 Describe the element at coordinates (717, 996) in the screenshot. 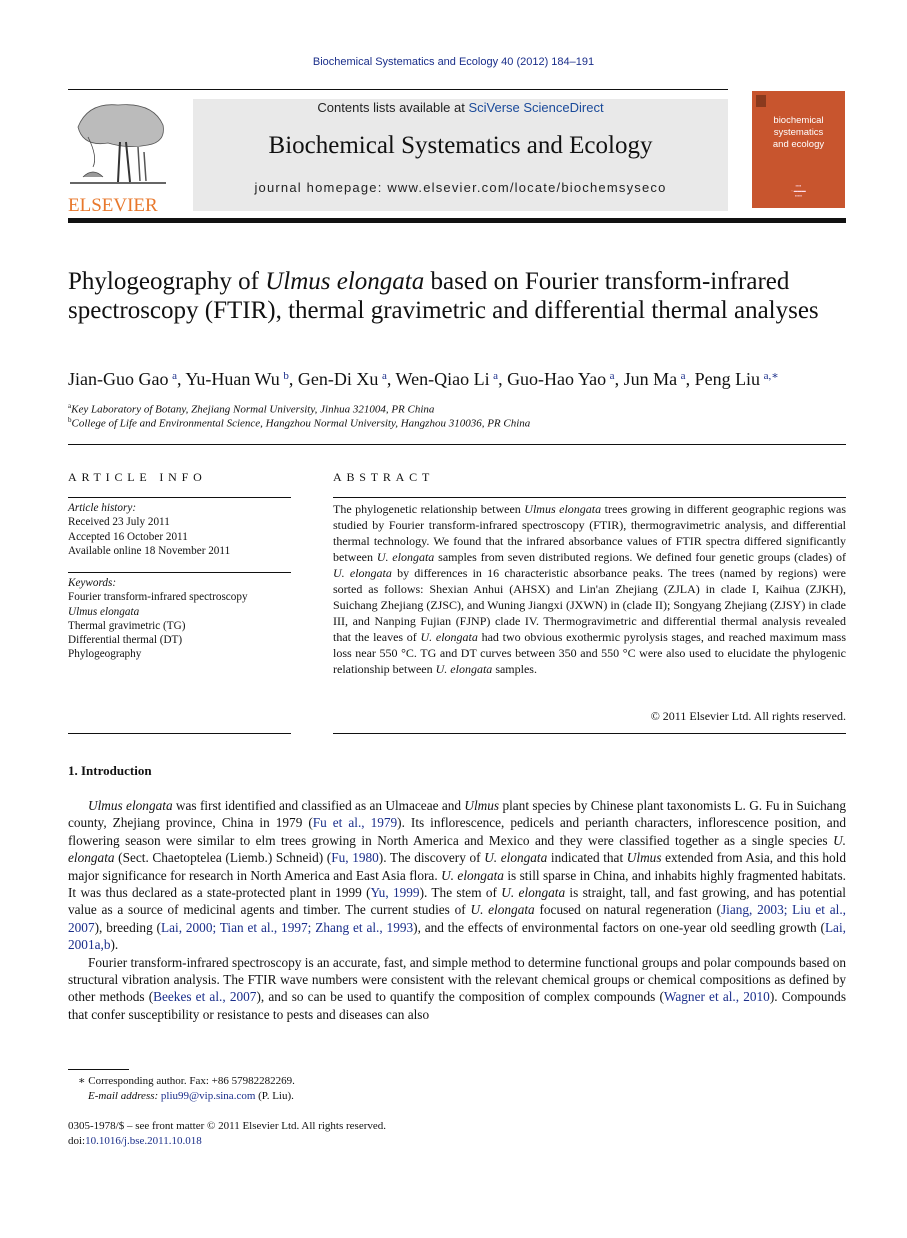

I see `citation-link: Wagner et al., 2010` at that location.